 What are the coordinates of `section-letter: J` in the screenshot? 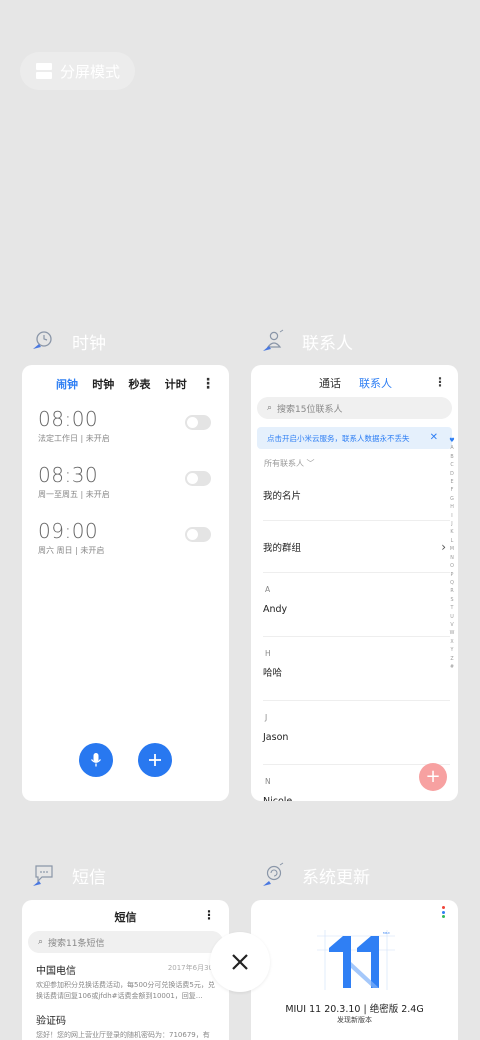 It's located at (266, 717).